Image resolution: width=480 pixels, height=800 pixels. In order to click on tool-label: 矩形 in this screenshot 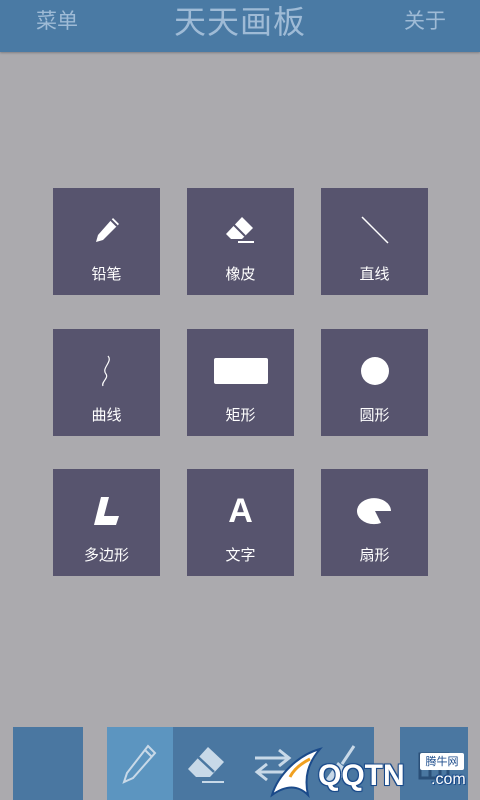, I will do `click(240, 415)`.